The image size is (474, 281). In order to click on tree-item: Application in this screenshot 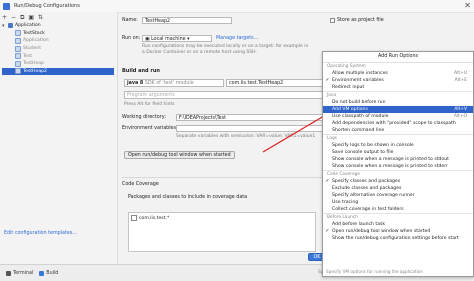, I will do `click(58, 41)`.